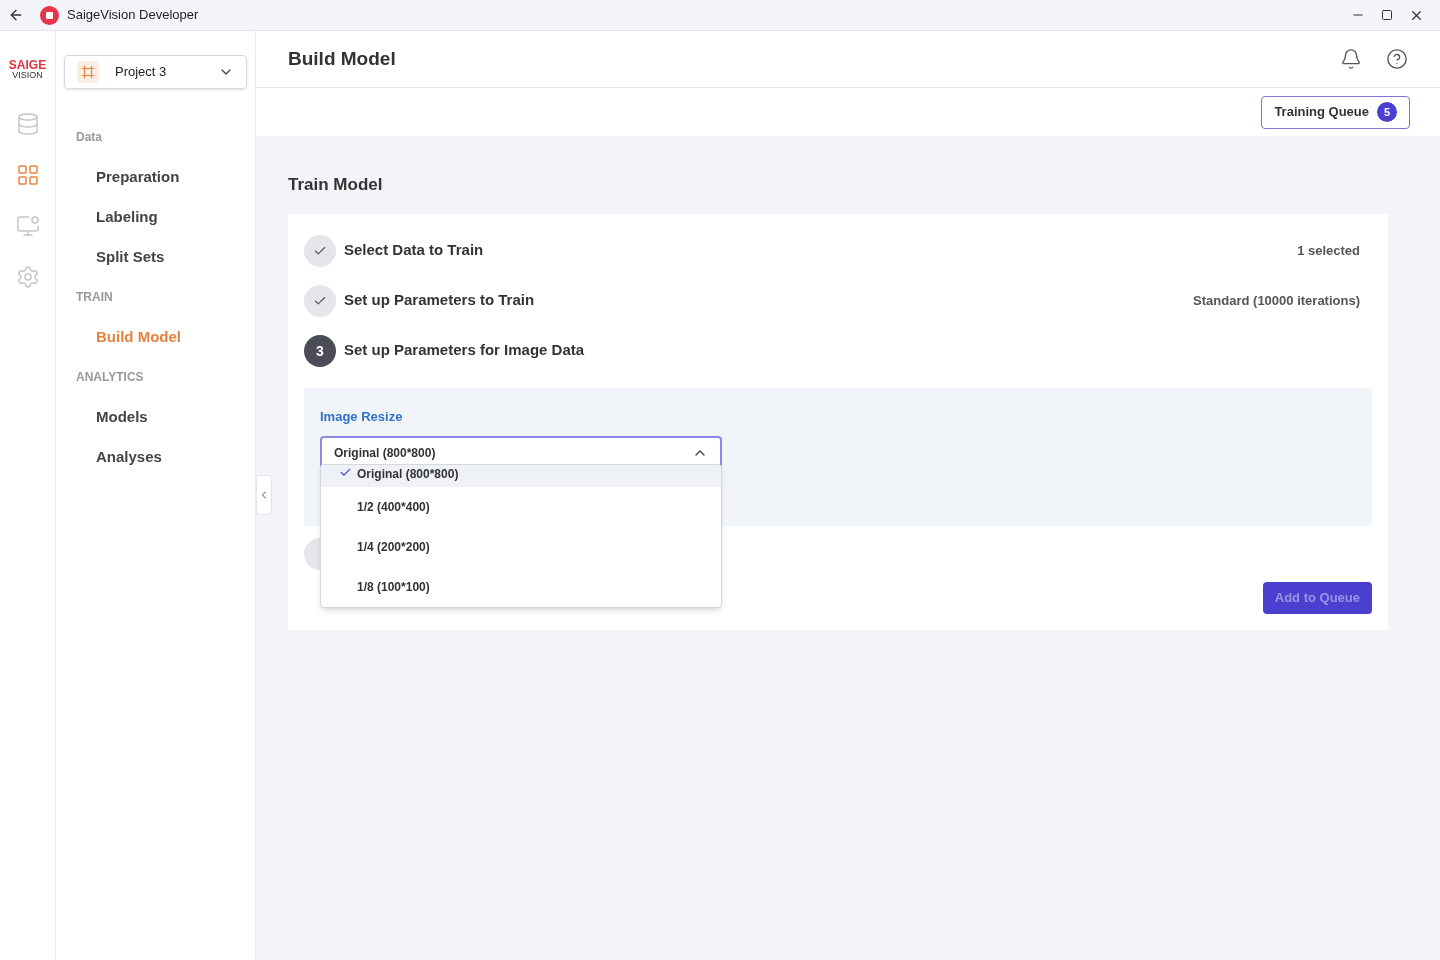 The width and height of the screenshot is (1440, 960). What do you see at coordinates (320, 350) in the screenshot?
I see `step-number: 3` at bounding box center [320, 350].